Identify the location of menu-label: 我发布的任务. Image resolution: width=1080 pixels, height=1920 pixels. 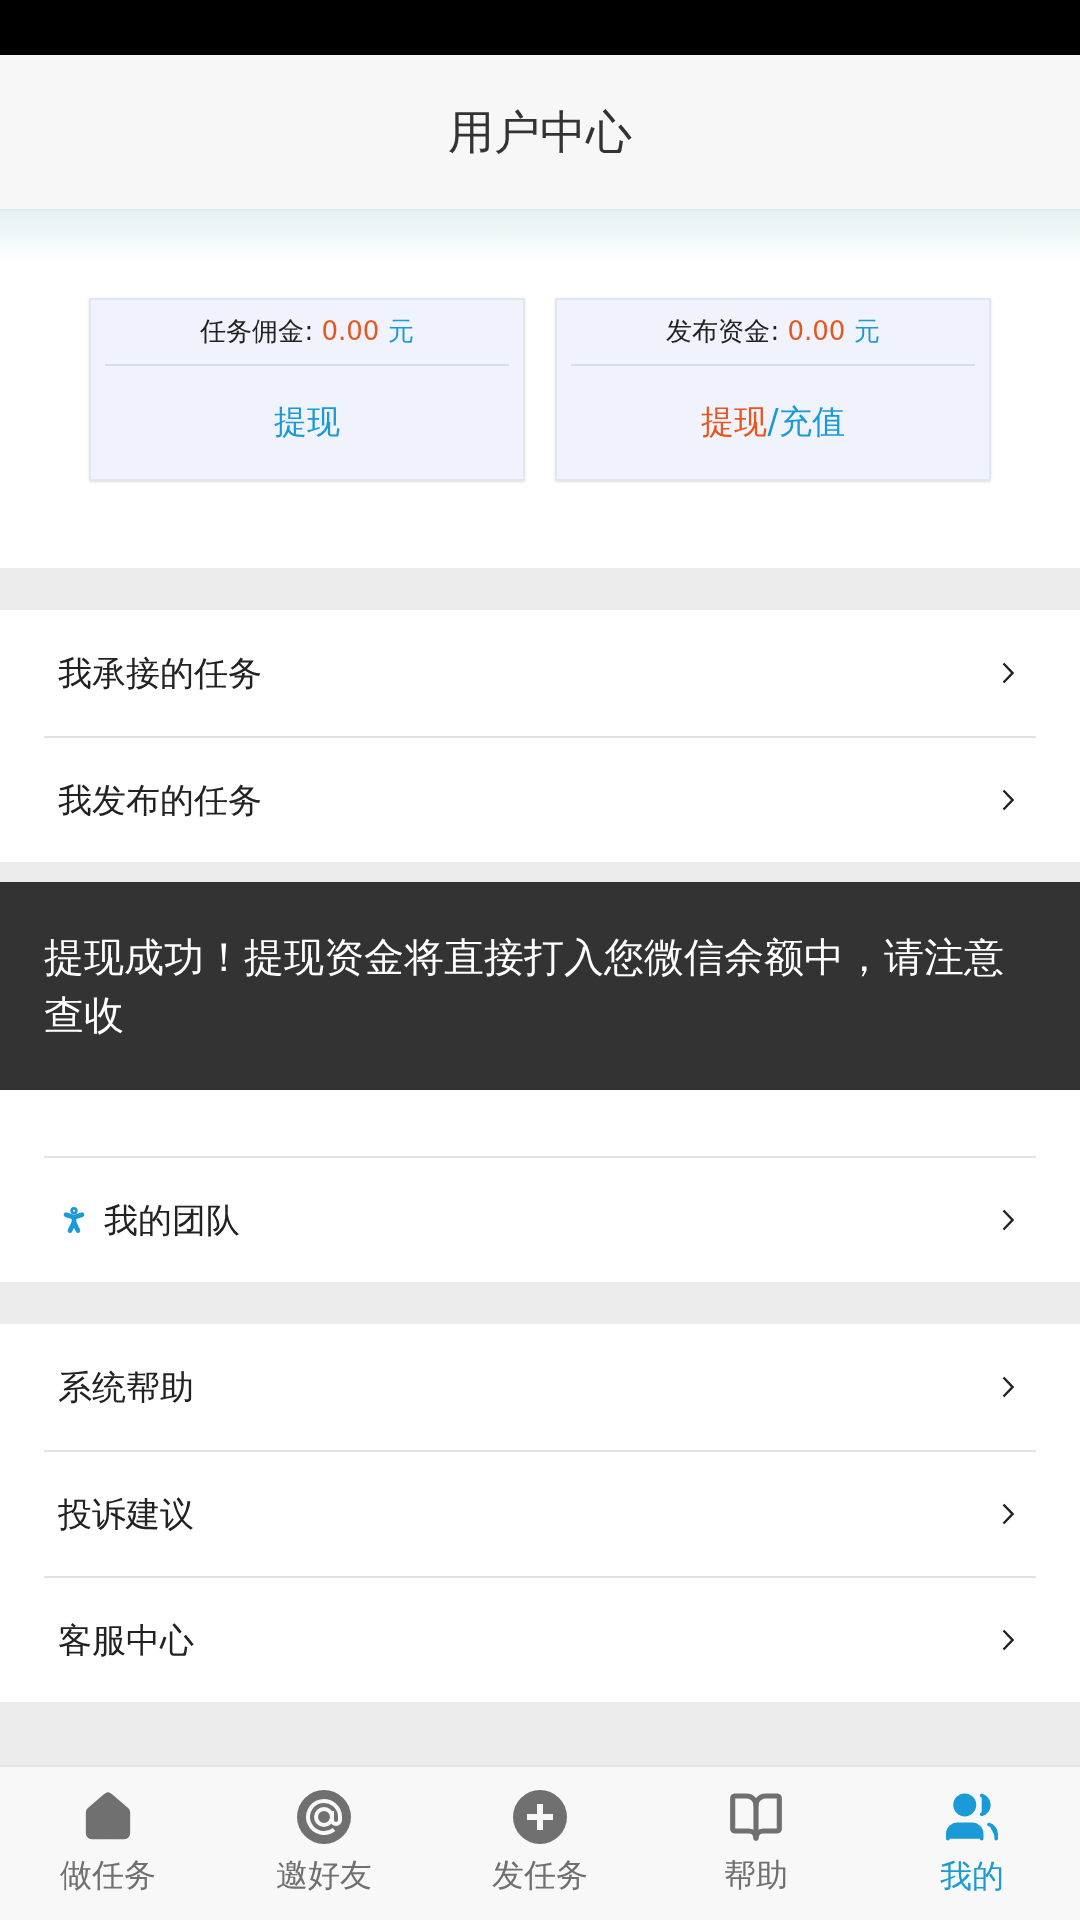
(160, 800).